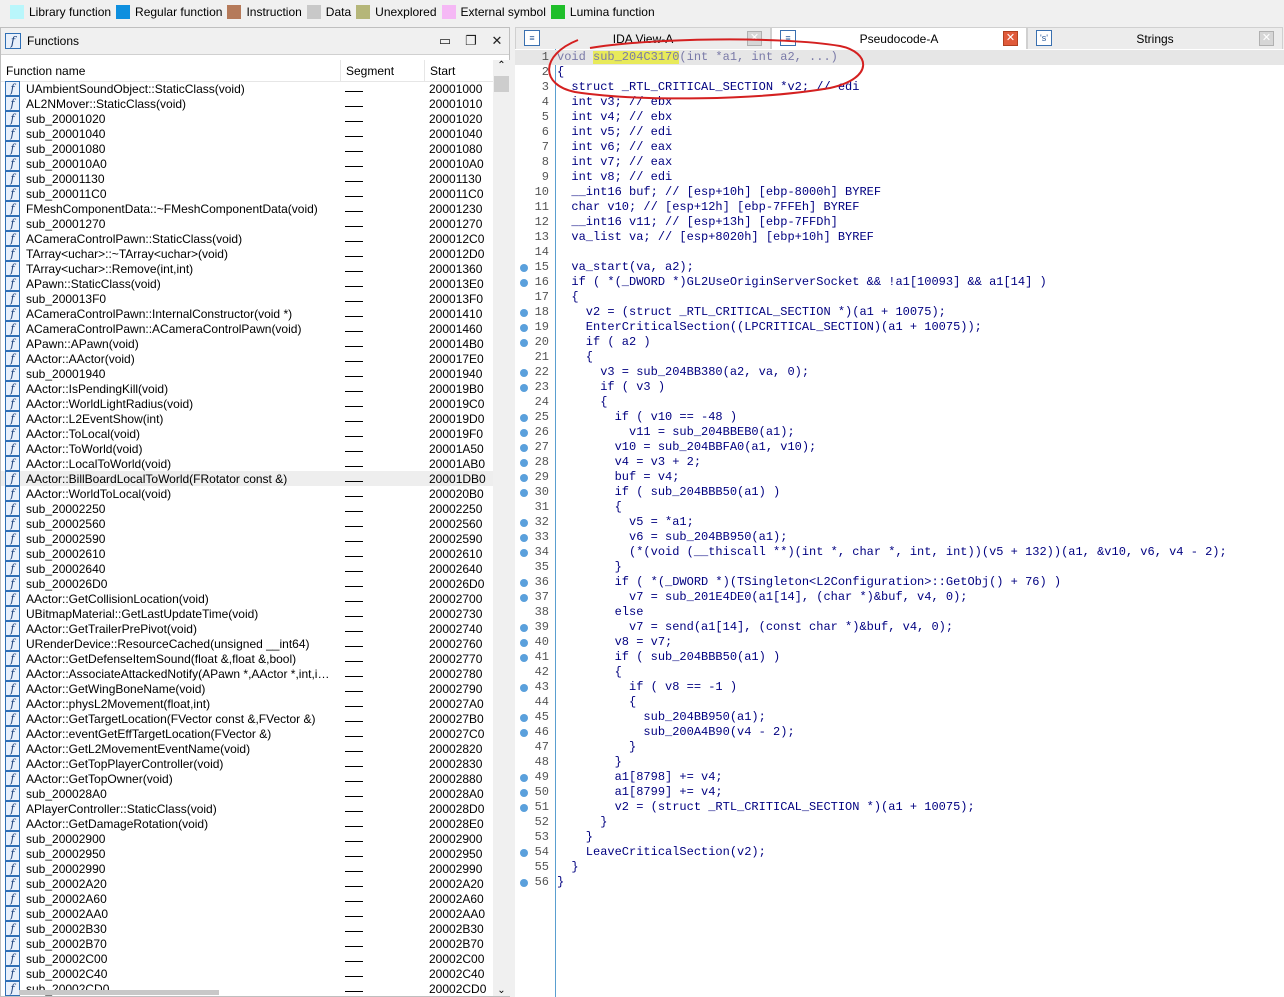 This screenshot has height=997, width=1284. I want to click on function-row: f sub_20001040 20001040, so click(247, 133).